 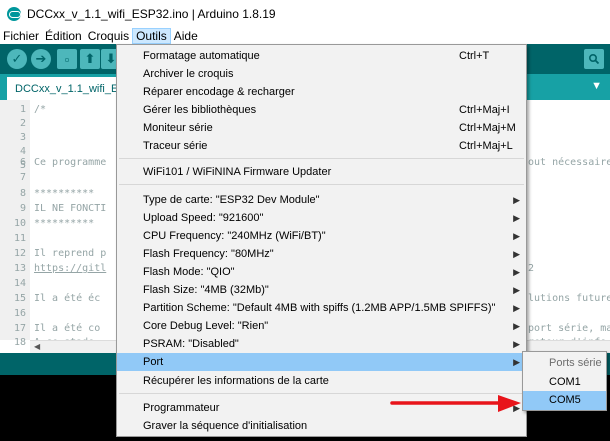 What do you see at coordinates (70, 268) in the screenshot?
I see `code-link: https://gitl` at bounding box center [70, 268].